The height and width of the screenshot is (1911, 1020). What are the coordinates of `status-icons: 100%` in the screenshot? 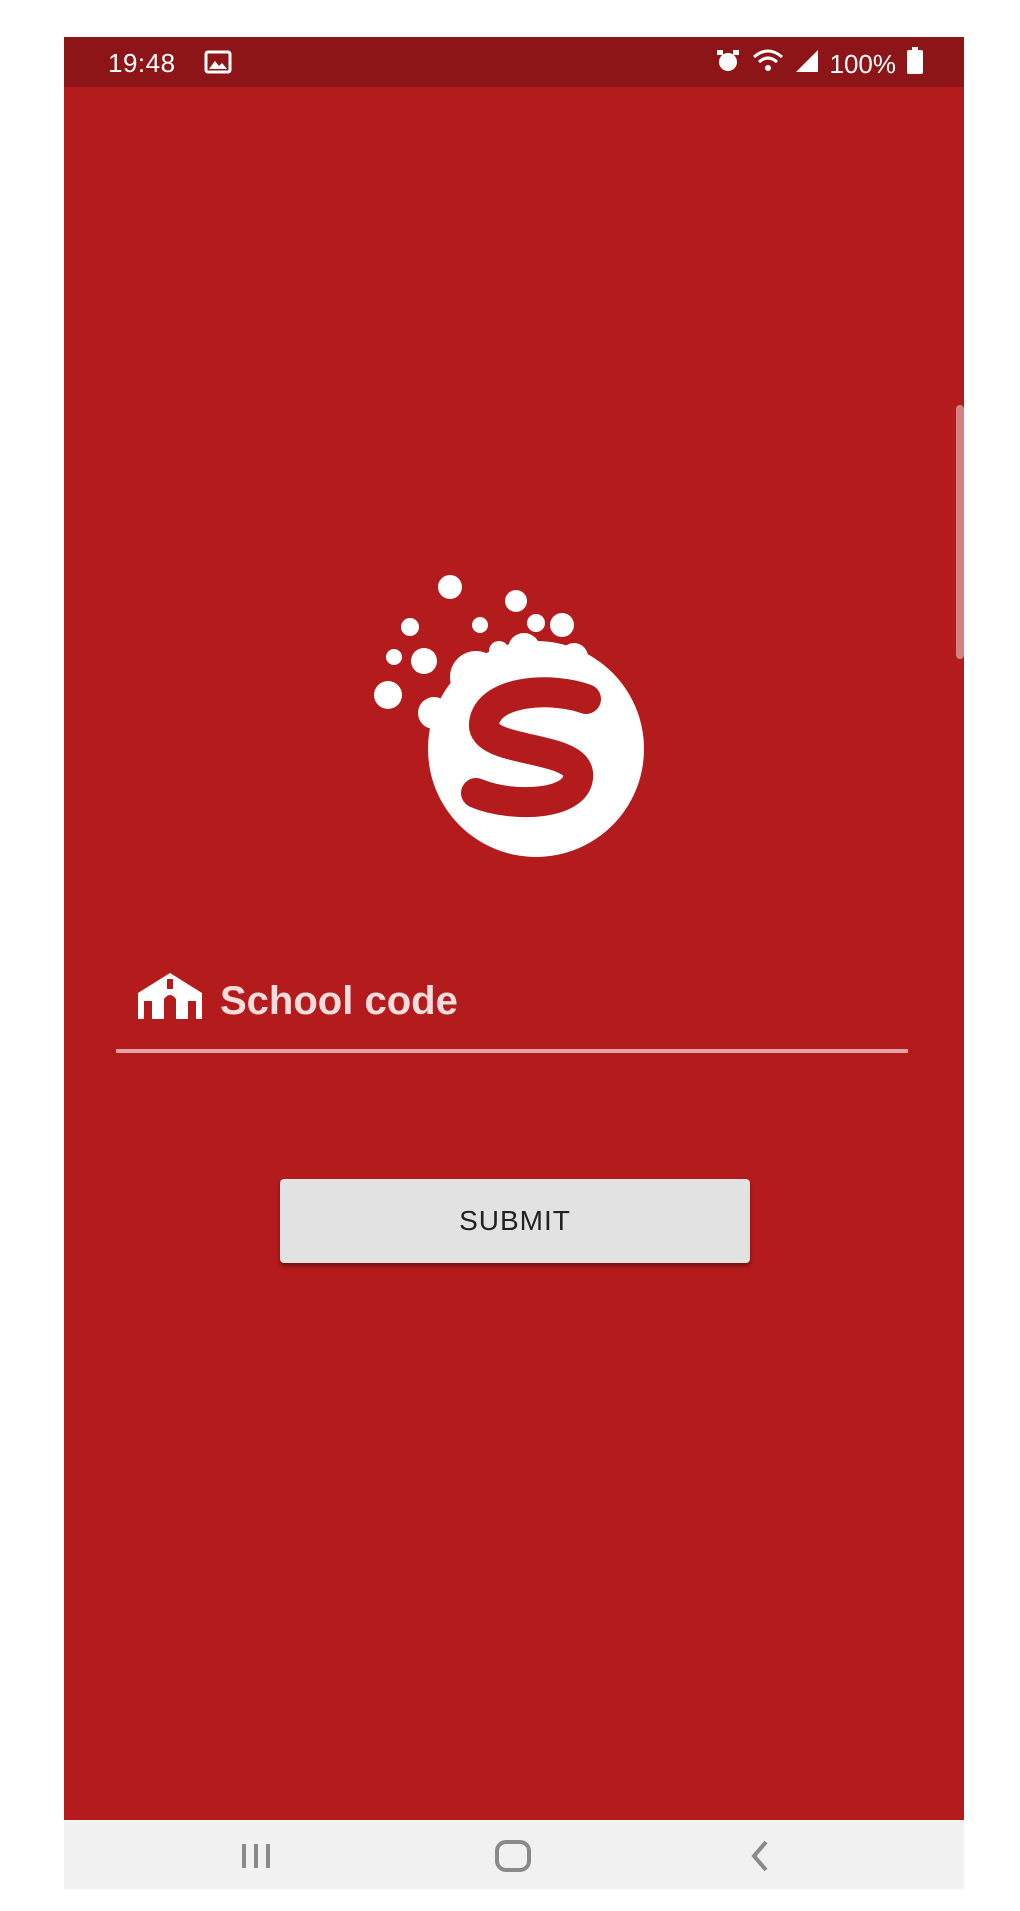 It's located at (819, 64).